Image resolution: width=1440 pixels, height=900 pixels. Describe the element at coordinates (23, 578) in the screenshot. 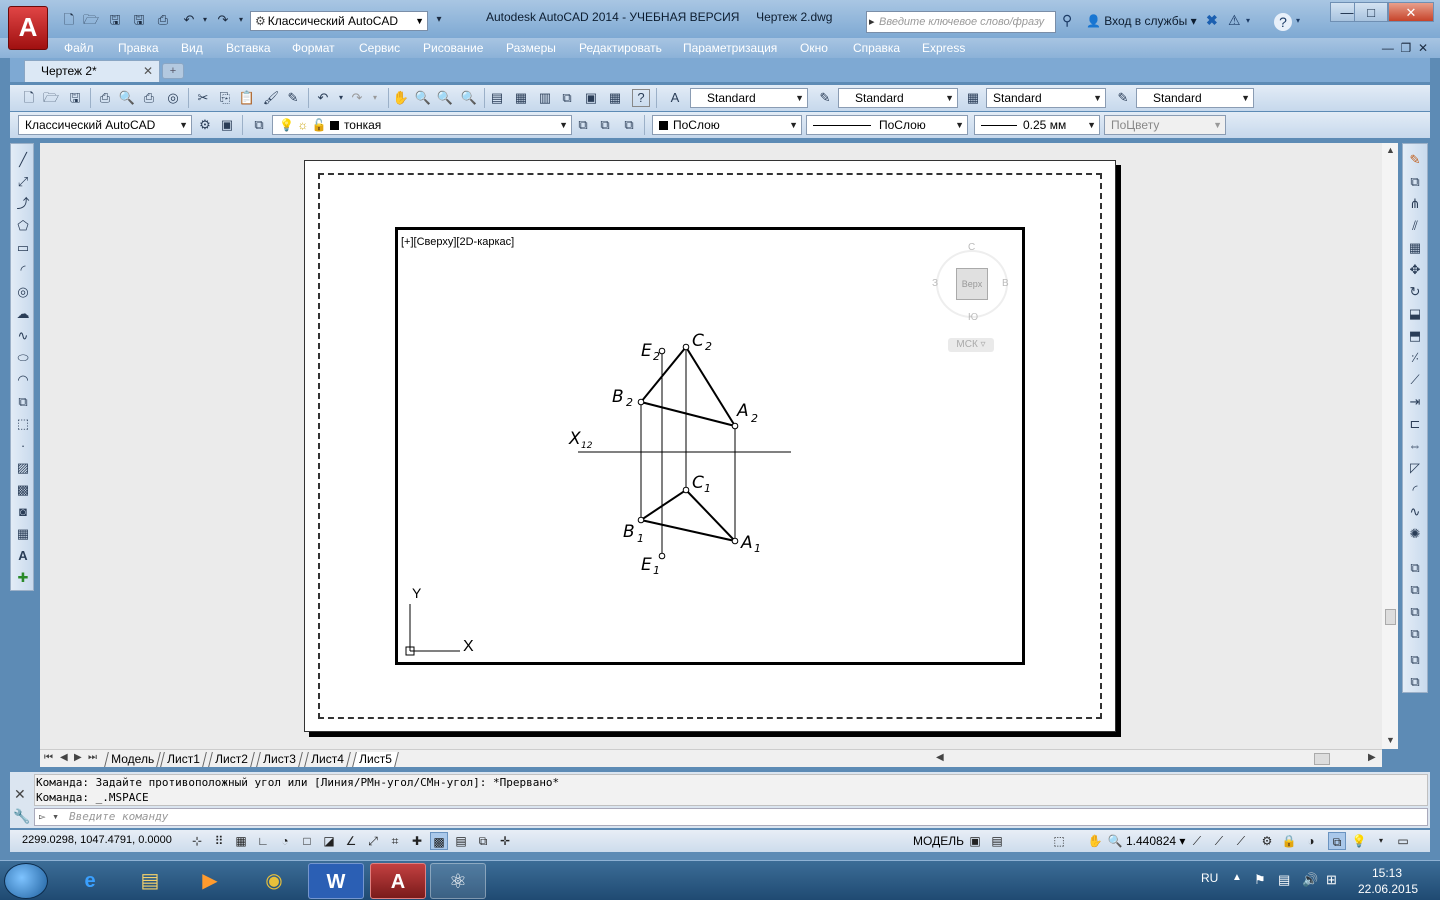

I see `add-selected-icon: ✚` at that location.